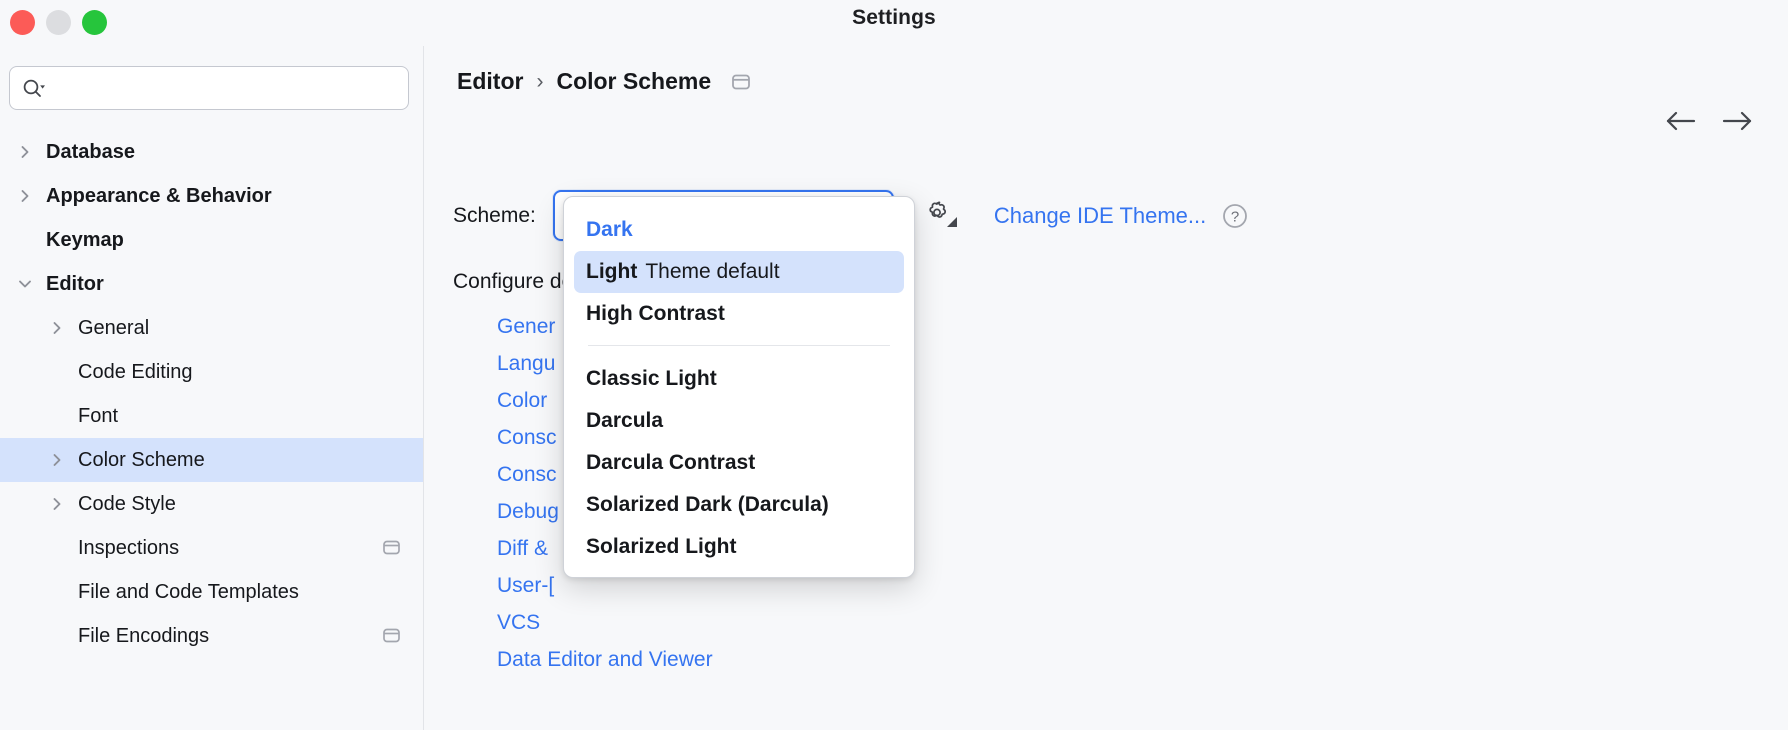  What do you see at coordinates (188, 592) in the screenshot?
I see `sidebar-item-label: File and Code Templates` at bounding box center [188, 592].